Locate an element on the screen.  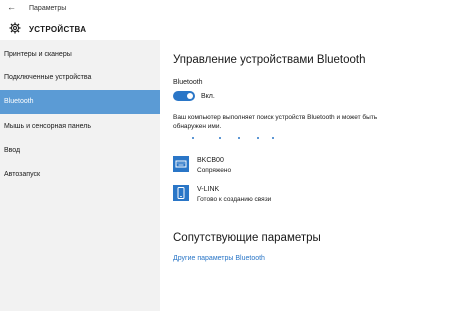
sidebar-item-printers: Принтеры и сканеры is located at coordinates (80, 55).